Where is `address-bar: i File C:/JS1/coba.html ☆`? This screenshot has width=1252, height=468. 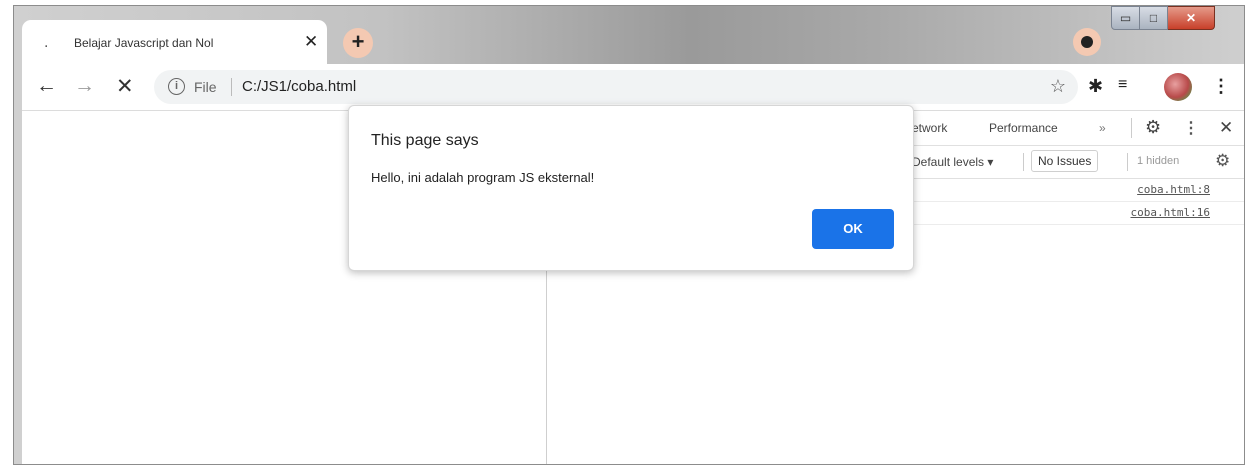
address-bar: i File C:/JS1/coba.html ☆ is located at coordinates (616, 87).